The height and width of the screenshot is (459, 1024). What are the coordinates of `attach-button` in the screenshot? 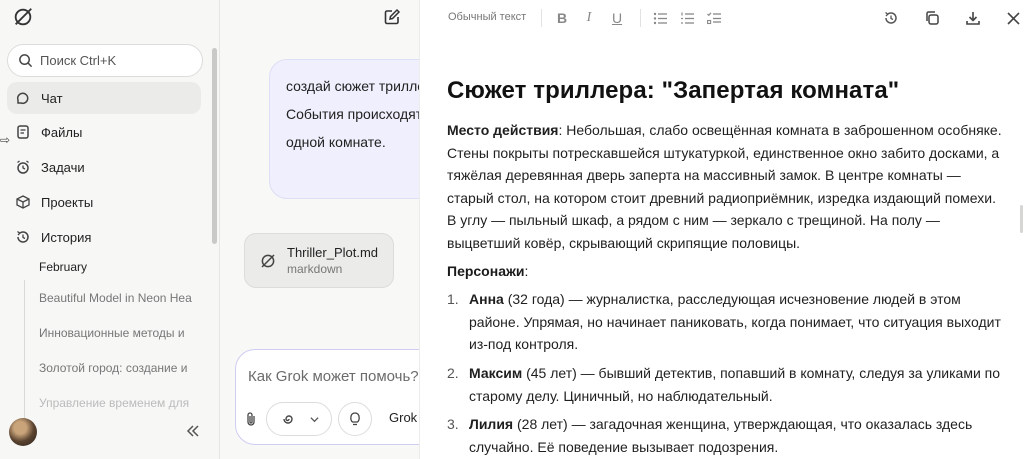 It's located at (251, 419).